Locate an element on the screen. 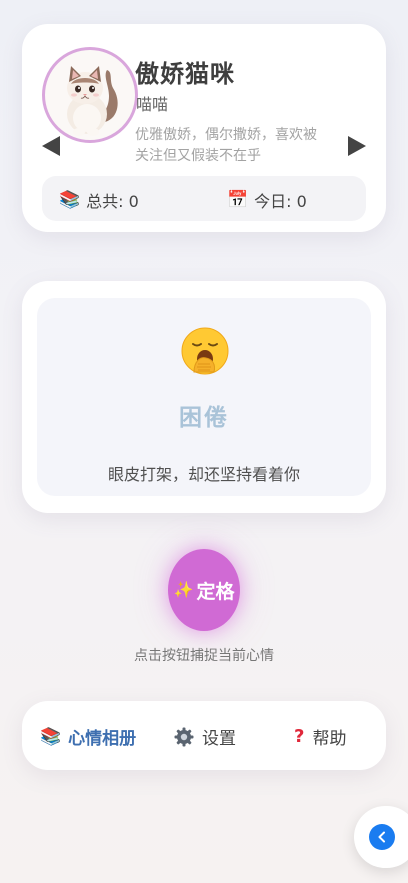 Image resolution: width=408 pixels, height=883 pixels. capture-hint: 点击按钮捕捉当前心情 is located at coordinates (204, 656).